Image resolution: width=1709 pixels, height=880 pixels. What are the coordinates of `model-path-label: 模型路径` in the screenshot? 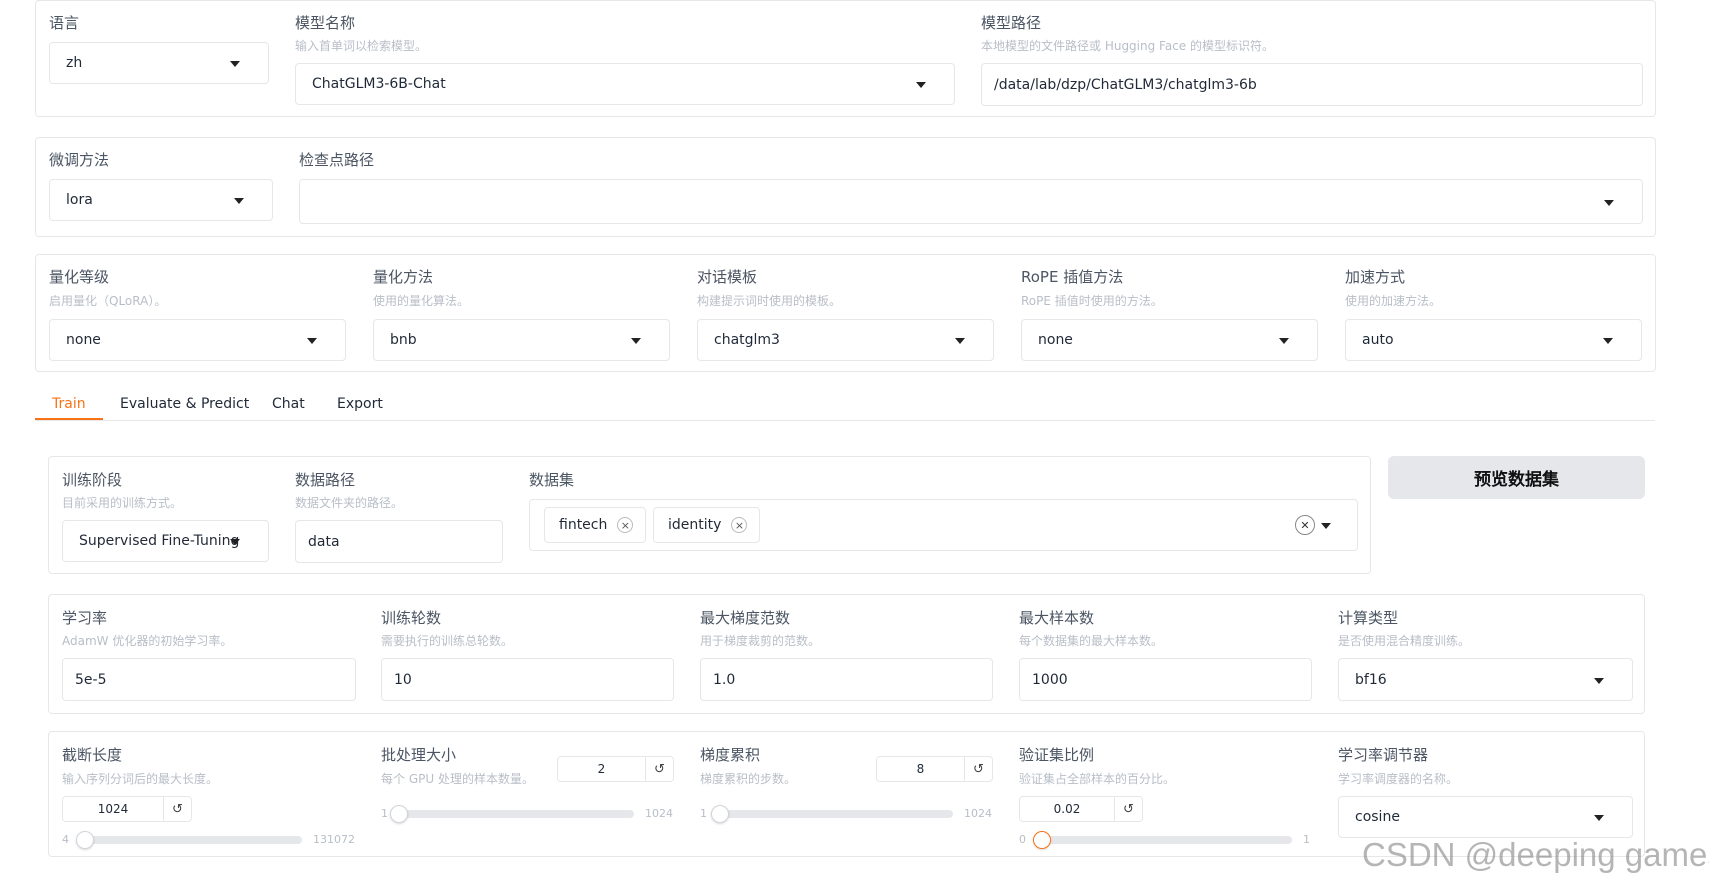 It's located at (1011, 23).